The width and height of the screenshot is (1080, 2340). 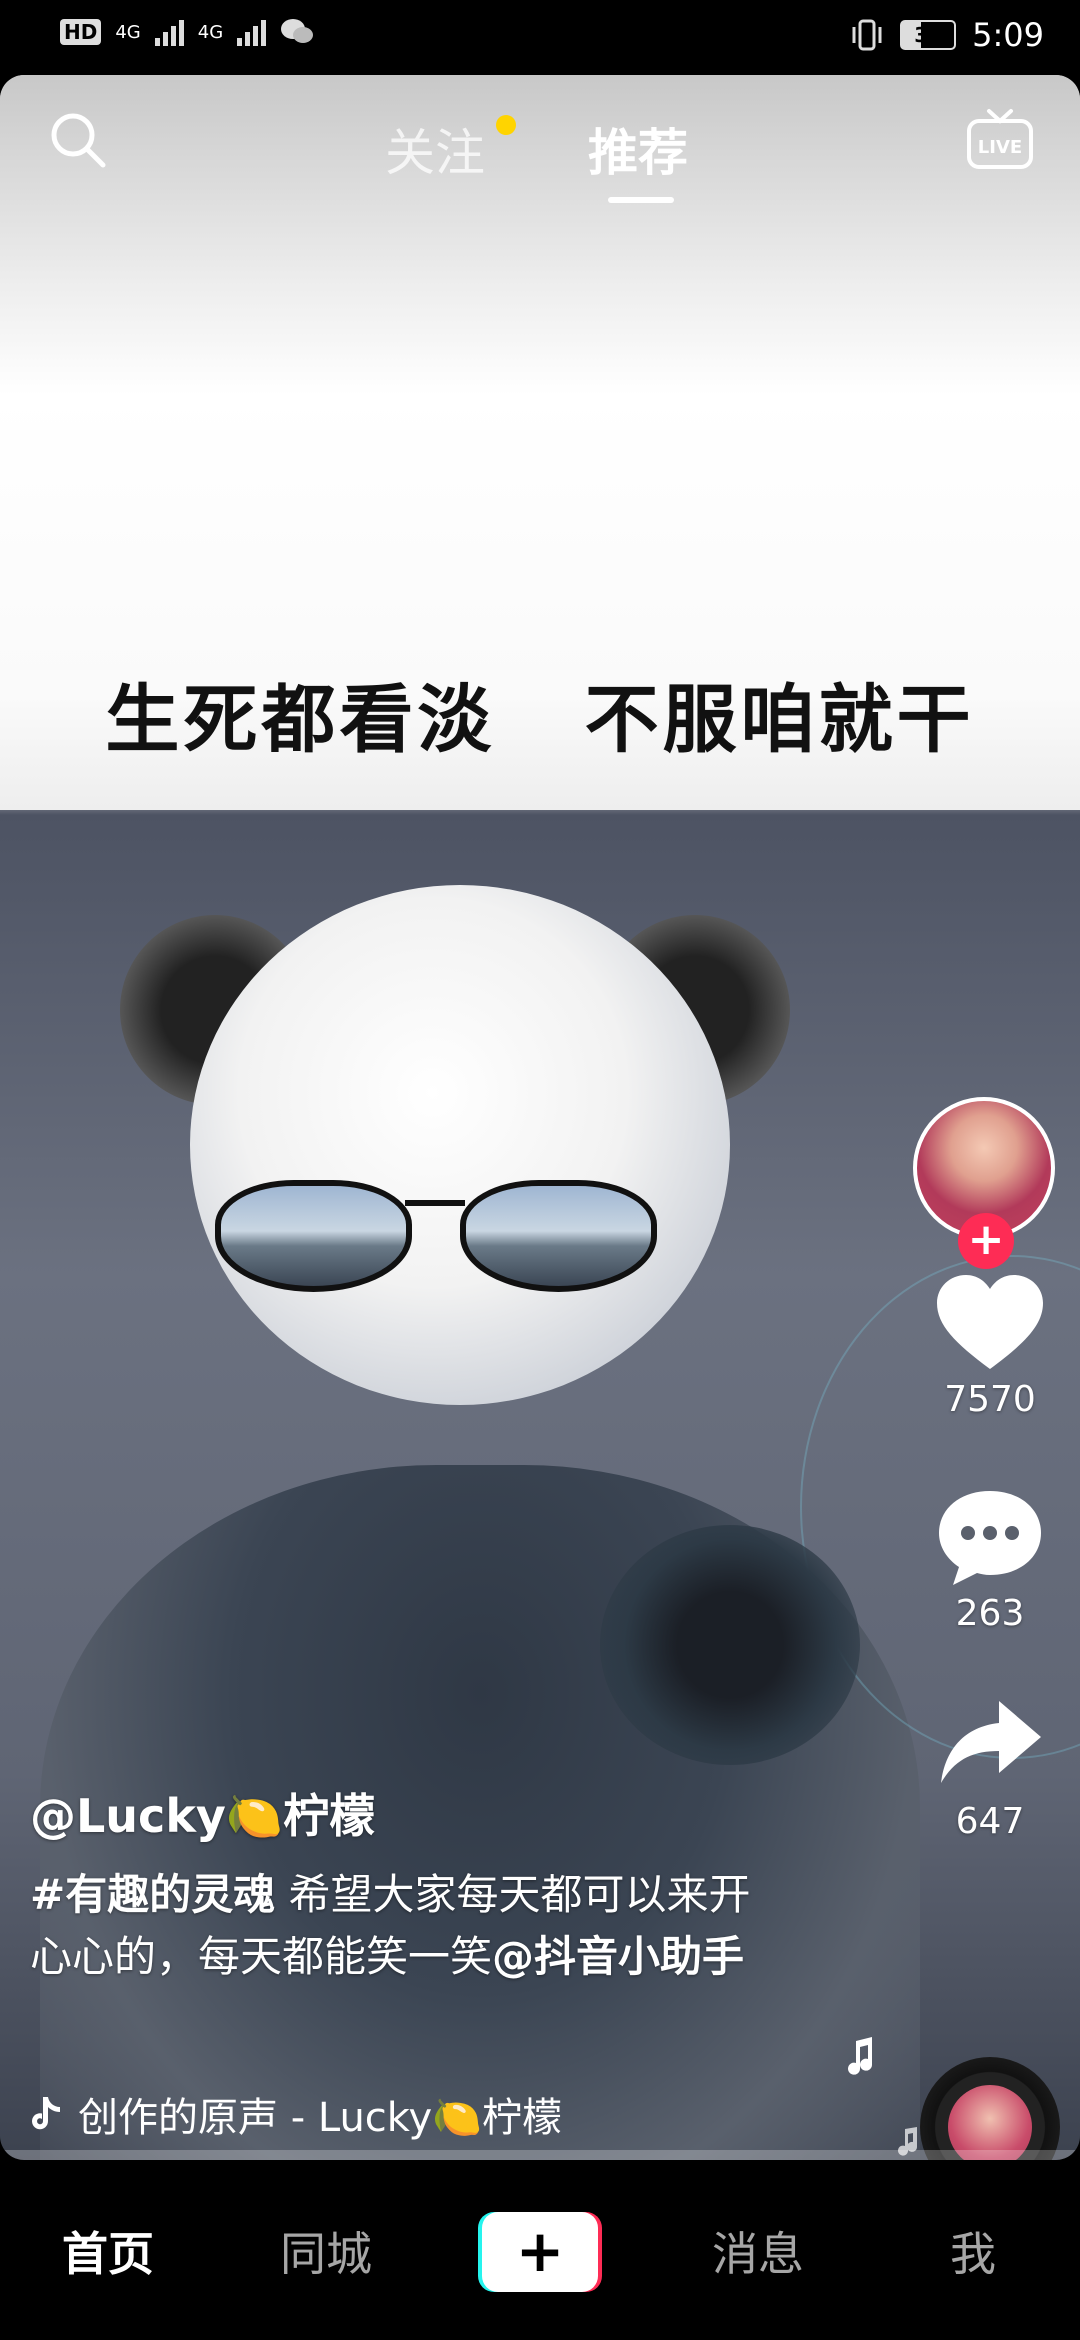 What do you see at coordinates (540, 150) in the screenshot?
I see `top-nav: 关注 推荐 LIVE` at bounding box center [540, 150].